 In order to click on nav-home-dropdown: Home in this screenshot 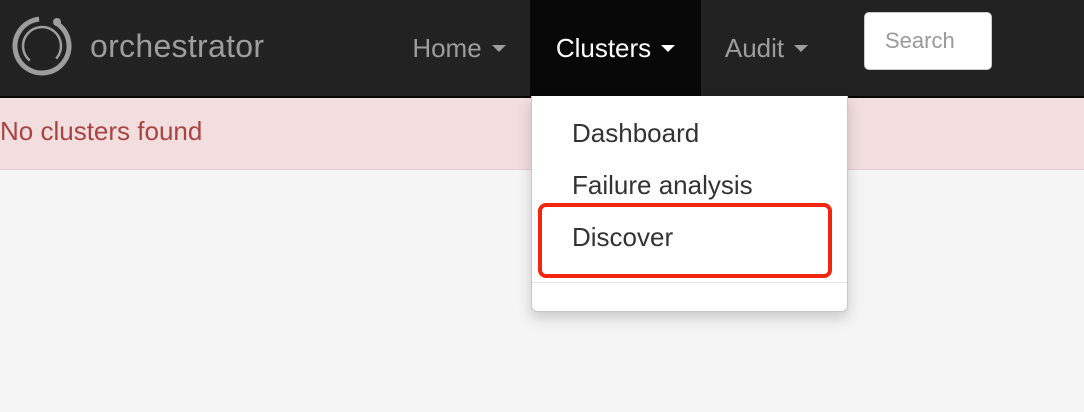, I will do `click(459, 48)`.